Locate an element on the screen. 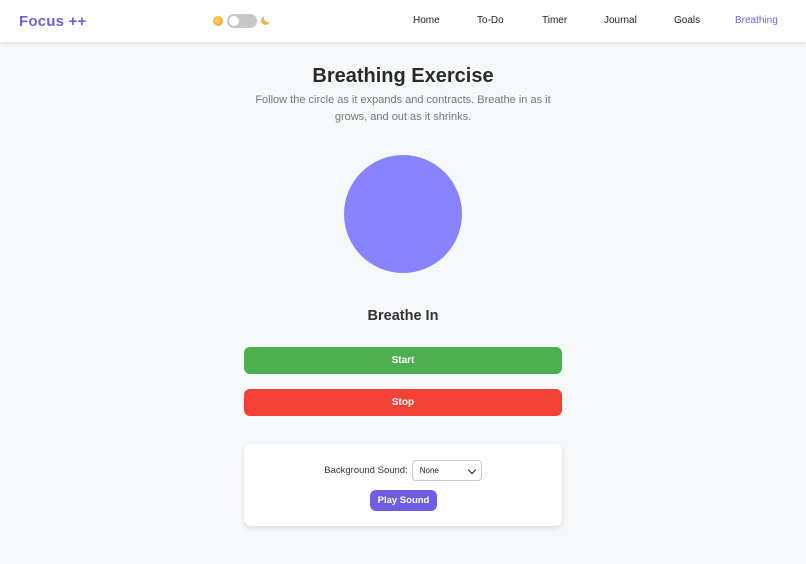 This screenshot has width=806, height=564. breathing-circle is located at coordinates (403, 214).